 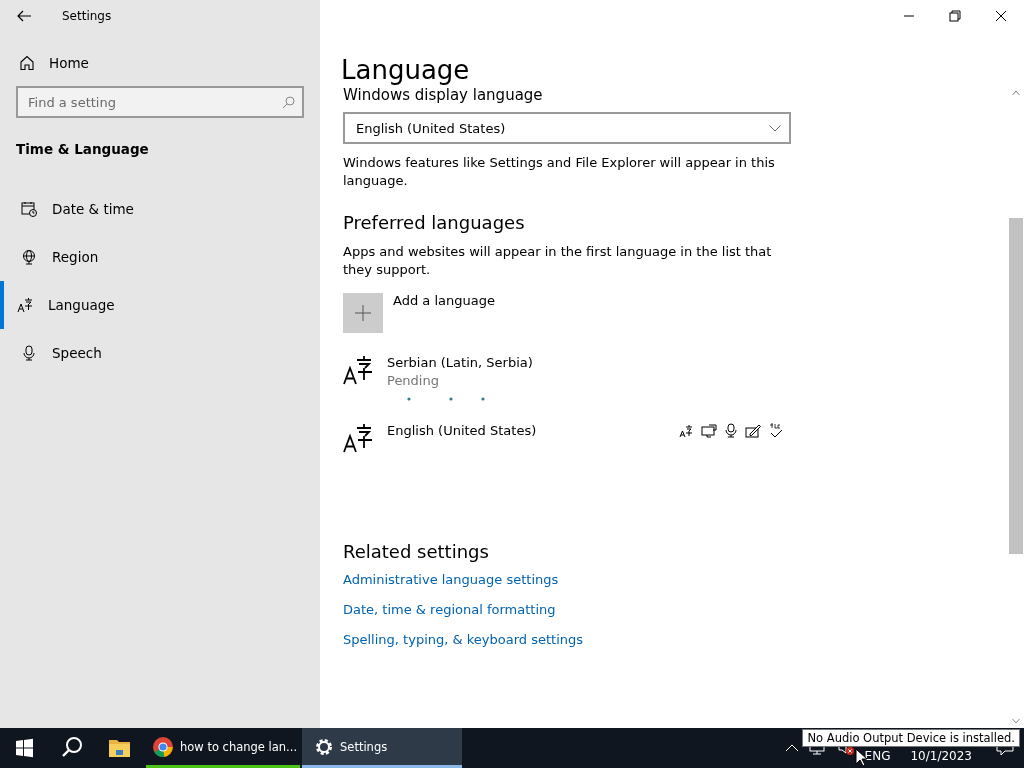 What do you see at coordinates (434, 222) in the screenshot?
I see `section-heading: Preferred languages` at bounding box center [434, 222].